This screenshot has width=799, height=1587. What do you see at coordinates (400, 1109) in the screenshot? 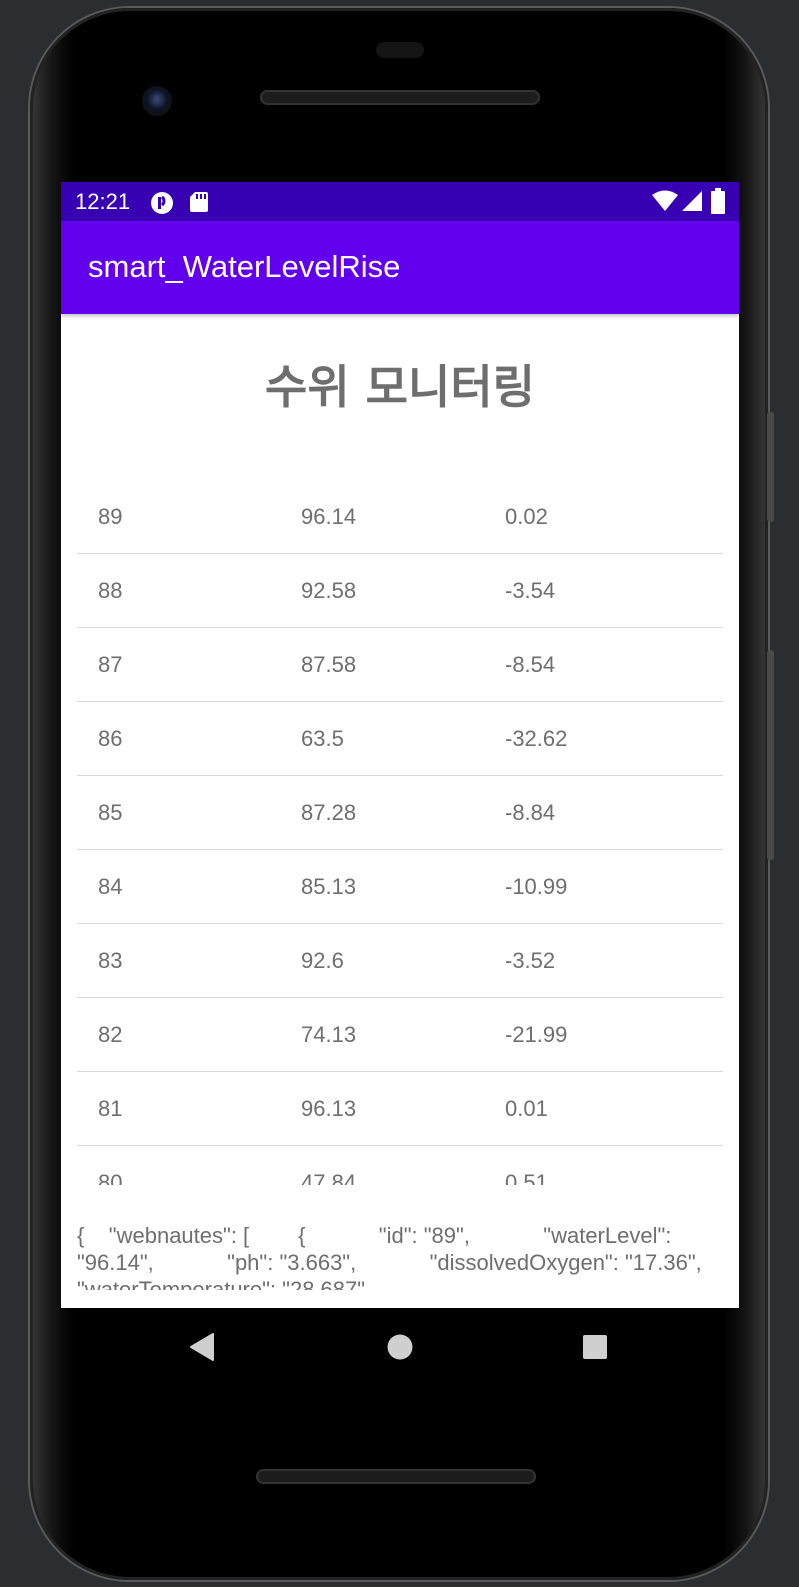
I see `list-item: 81 96.13 0.01` at bounding box center [400, 1109].